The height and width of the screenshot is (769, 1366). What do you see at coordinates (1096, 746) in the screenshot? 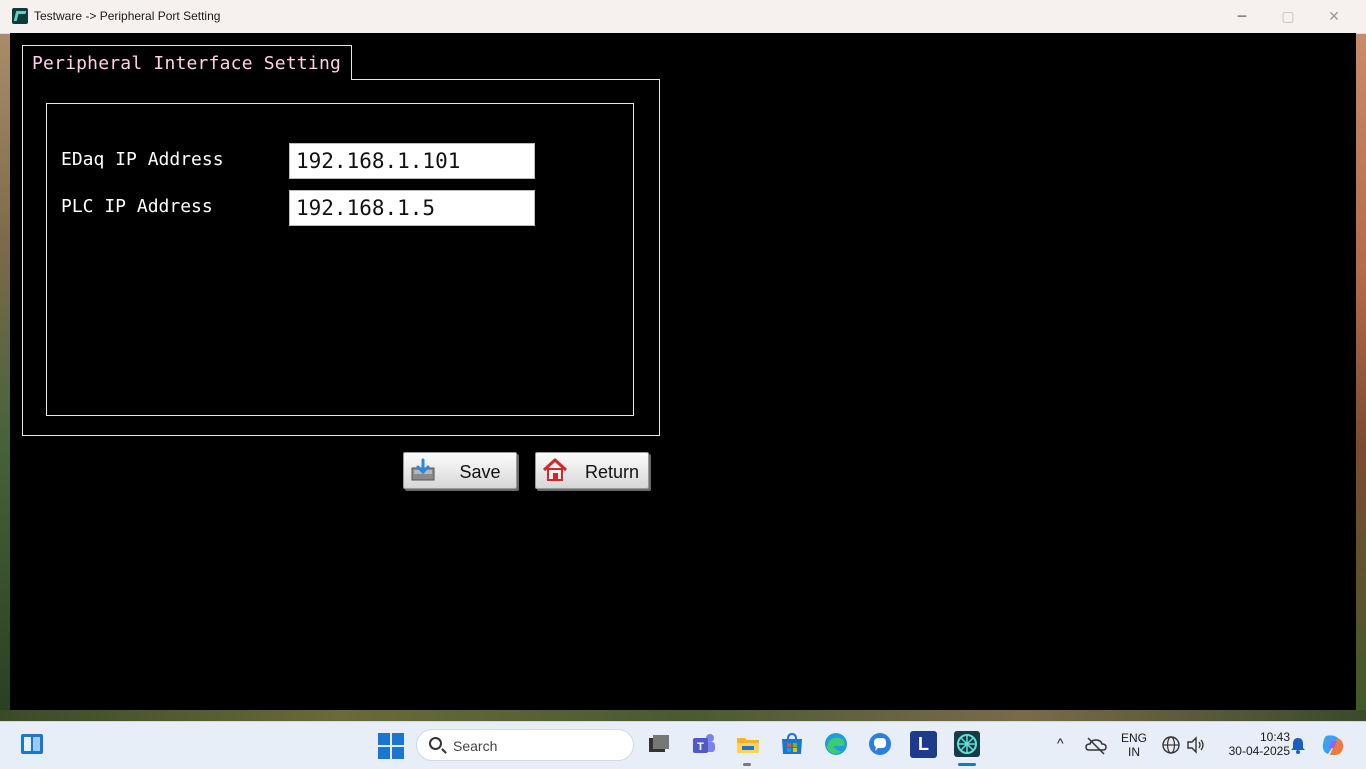
I see `onedrive-offline-icon` at bounding box center [1096, 746].